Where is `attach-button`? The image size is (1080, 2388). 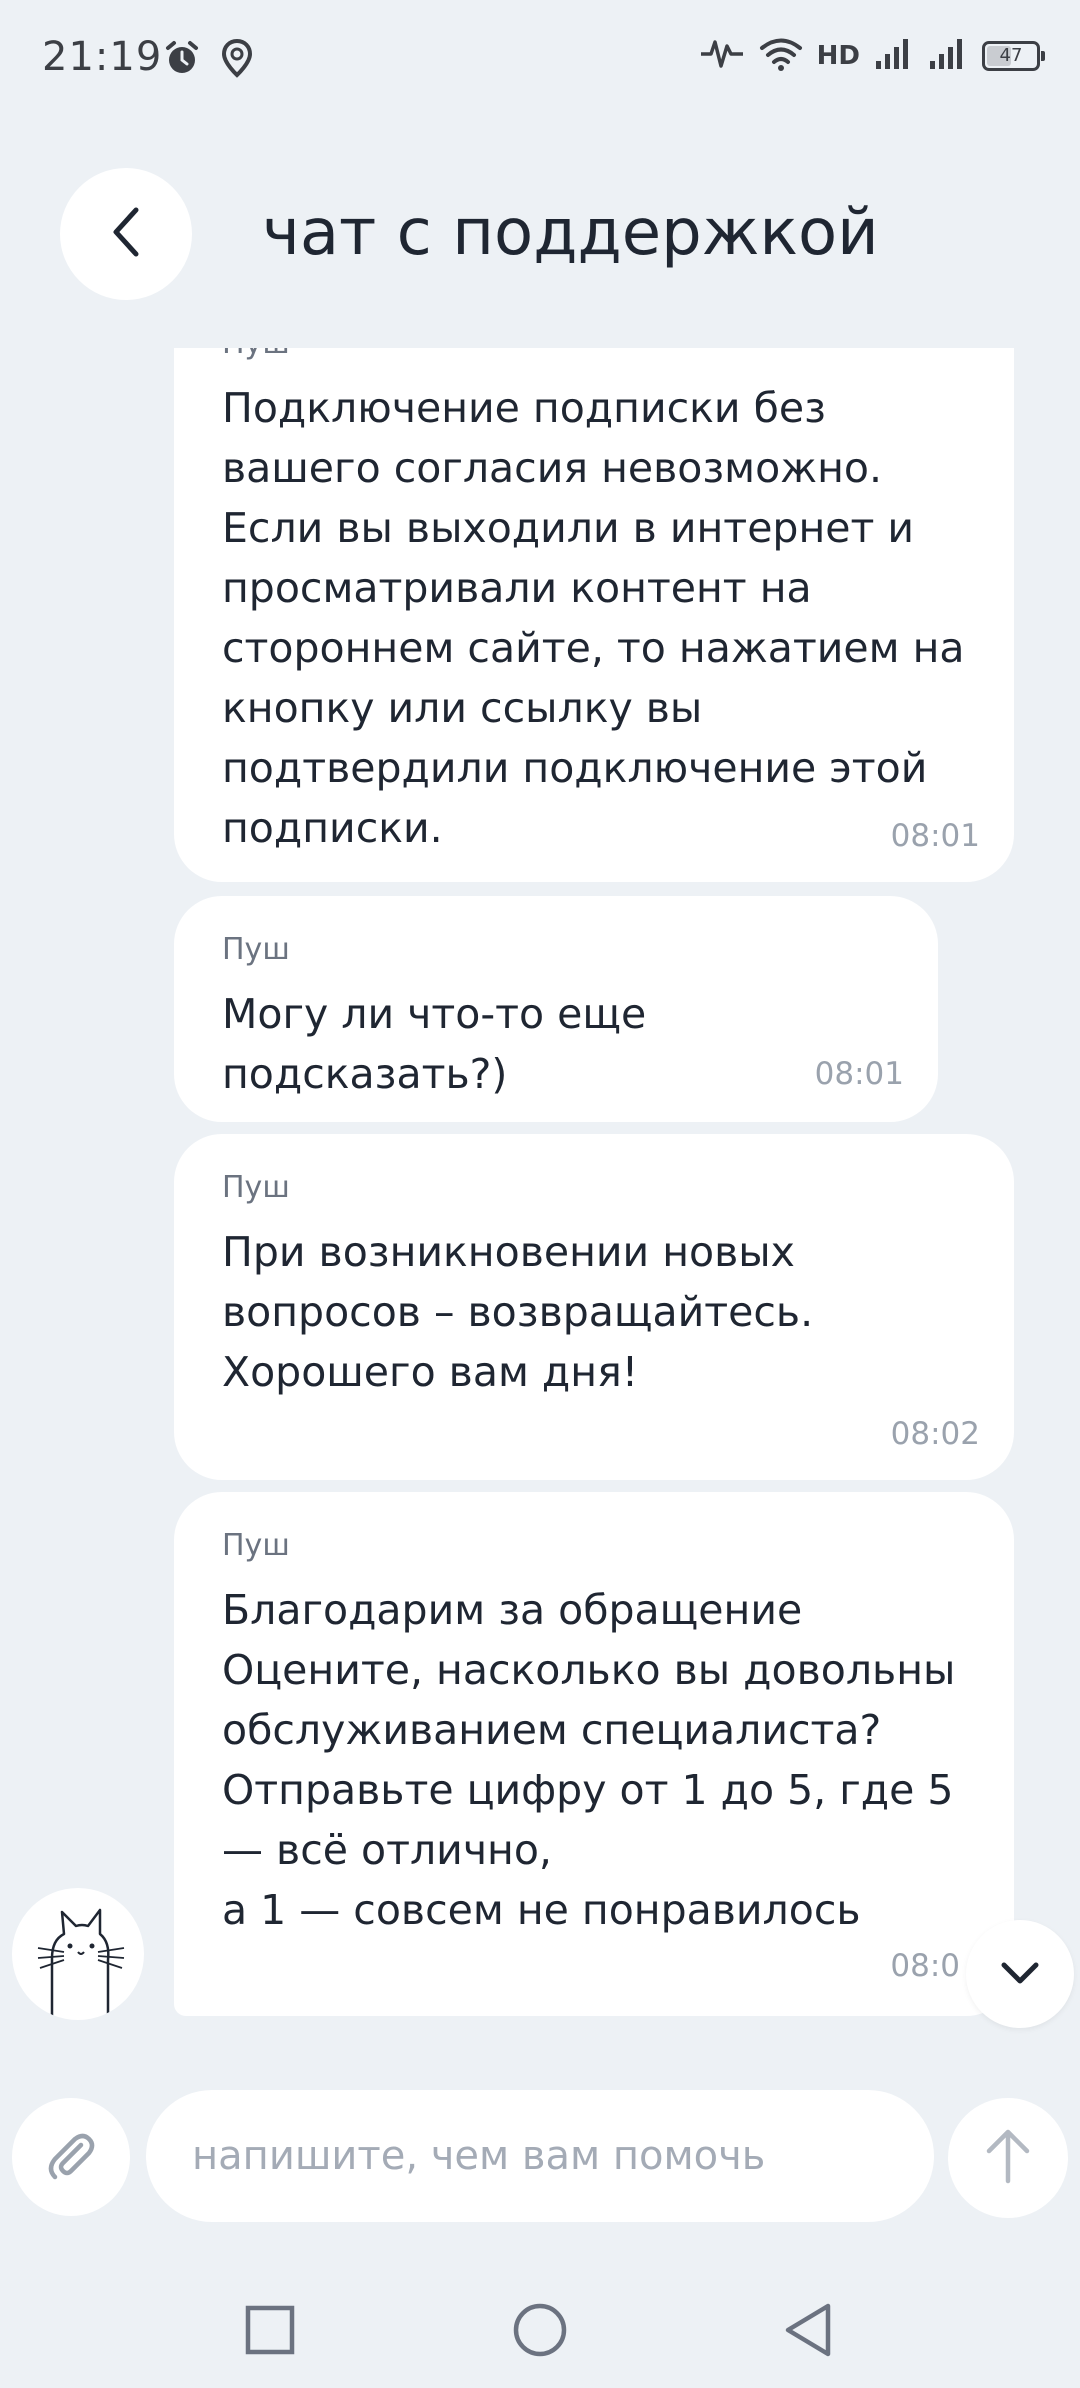
attach-button is located at coordinates (71, 2157).